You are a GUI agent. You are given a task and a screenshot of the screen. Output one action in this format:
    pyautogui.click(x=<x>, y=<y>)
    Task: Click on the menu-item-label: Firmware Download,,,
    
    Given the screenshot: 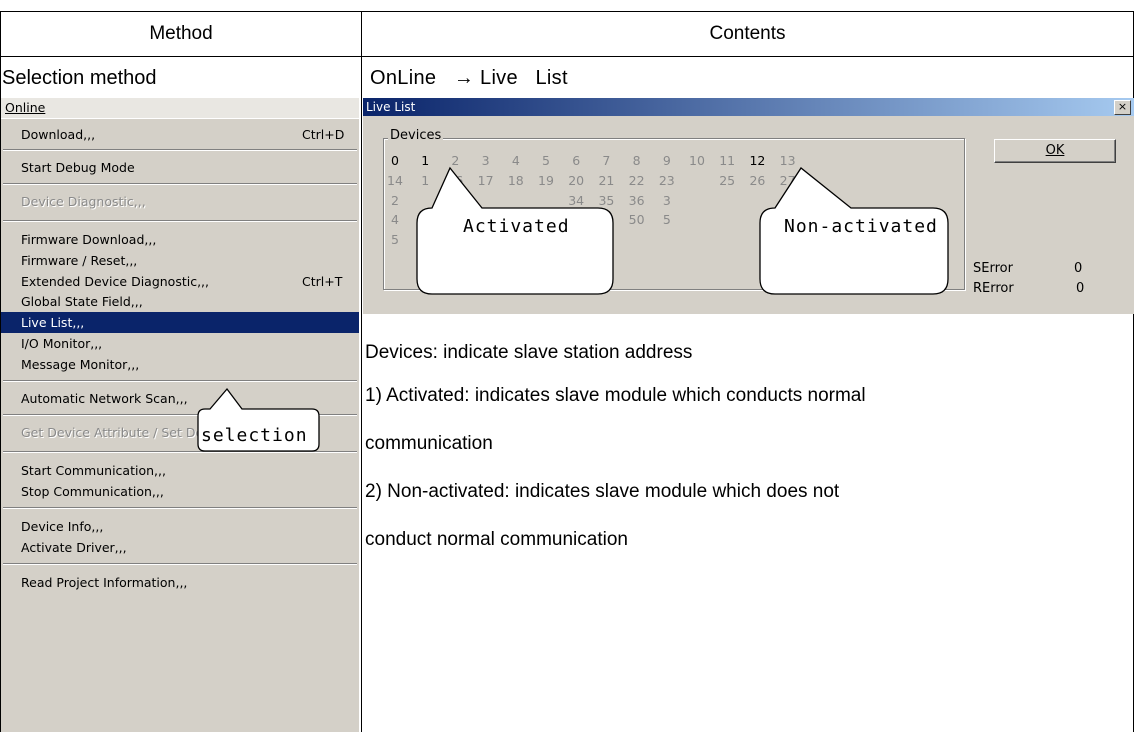 What is the action you would take?
    pyautogui.click(x=89, y=239)
    